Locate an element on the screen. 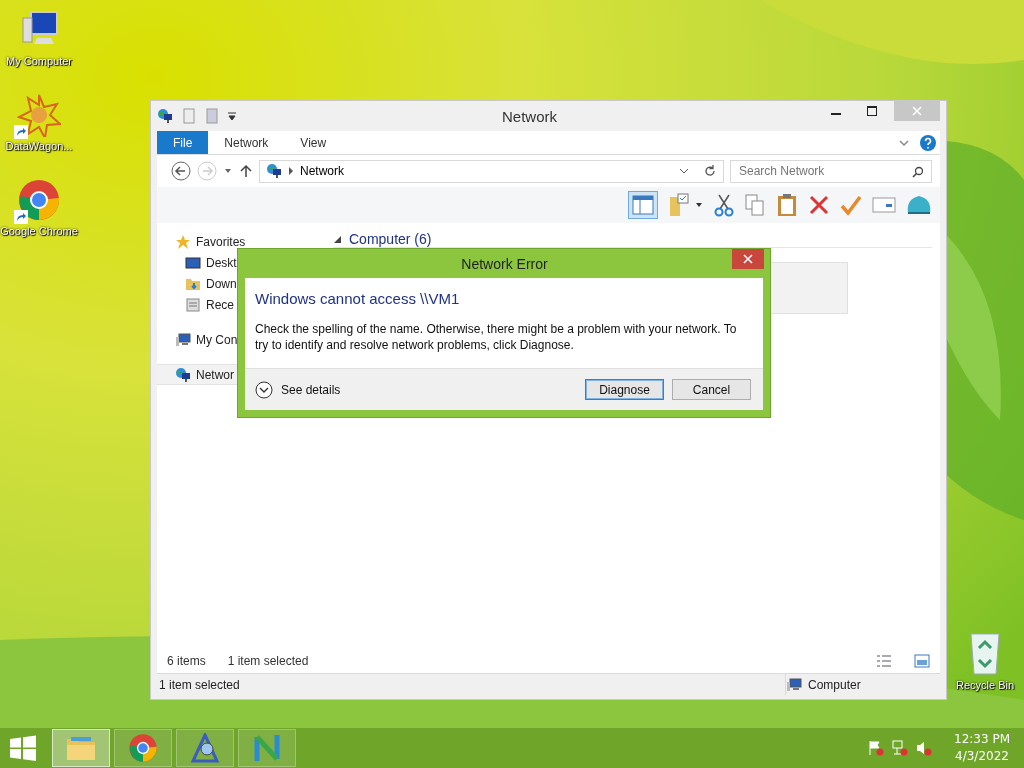 The image size is (1024, 768). status-text: 1 item selected is located at coordinates (199, 684).